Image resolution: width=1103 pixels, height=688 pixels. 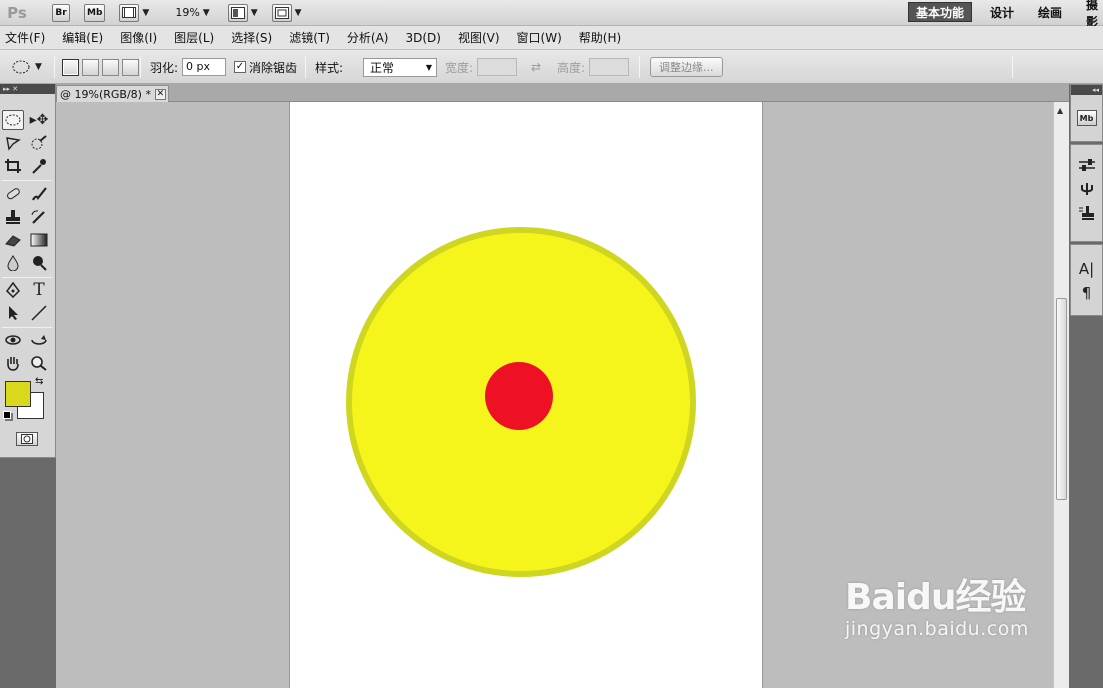 What do you see at coordinates (13, 217) in the screenshot?
I see `stamp-icon` at bounding box center [13, 217].